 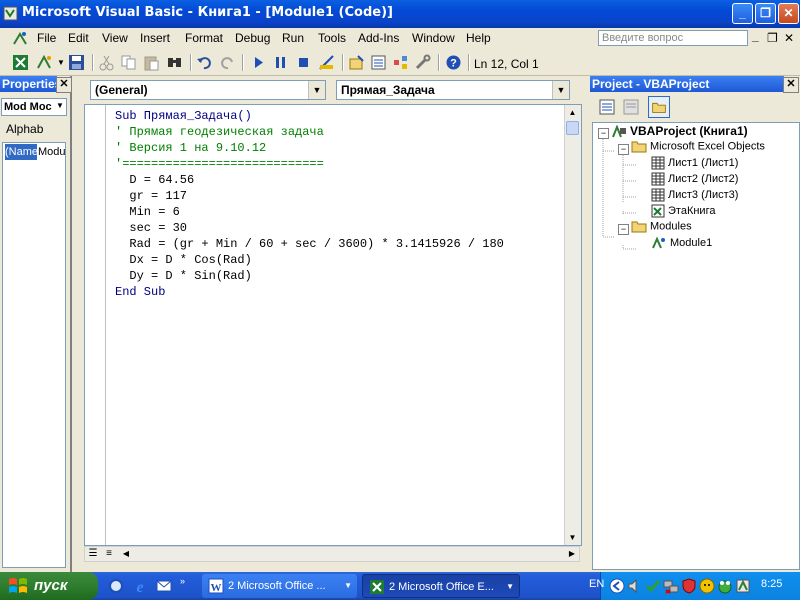 What do you see at coordinates (140, 586) in the screenshot?
I see `internet-explorer-icon: e` at bounding box center [140, 586].